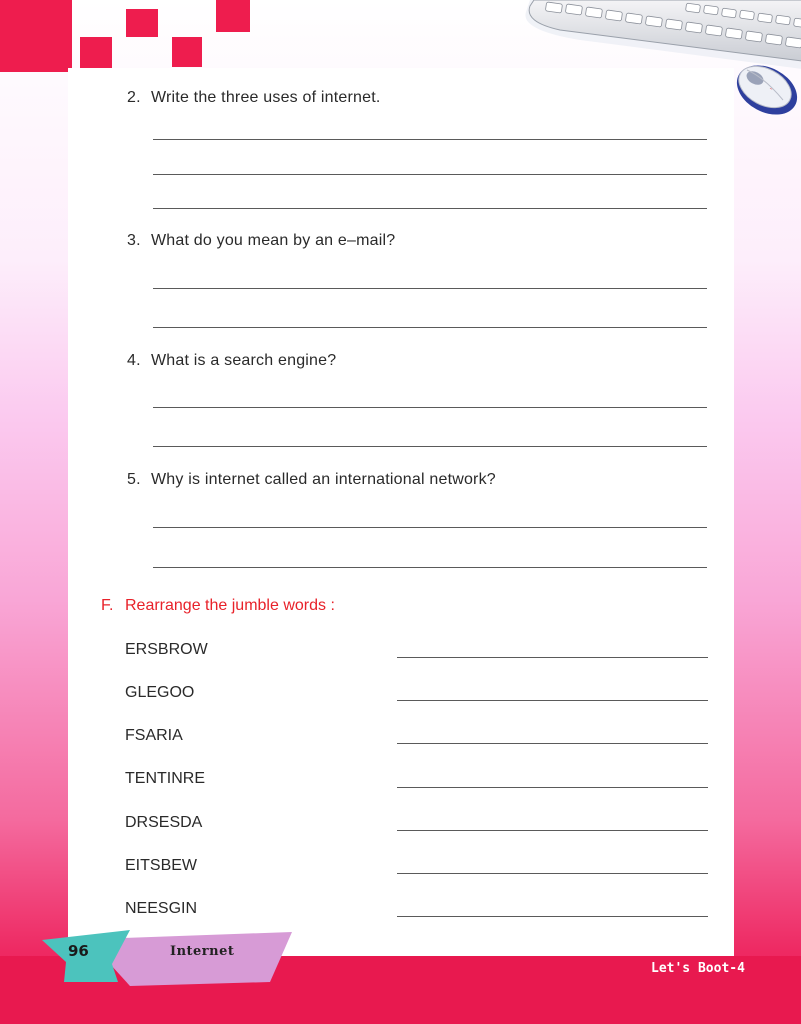 The height and width of the screenshot is (1024, 801). I want to click on question-text: What is a search engine?, so click(244, 360).